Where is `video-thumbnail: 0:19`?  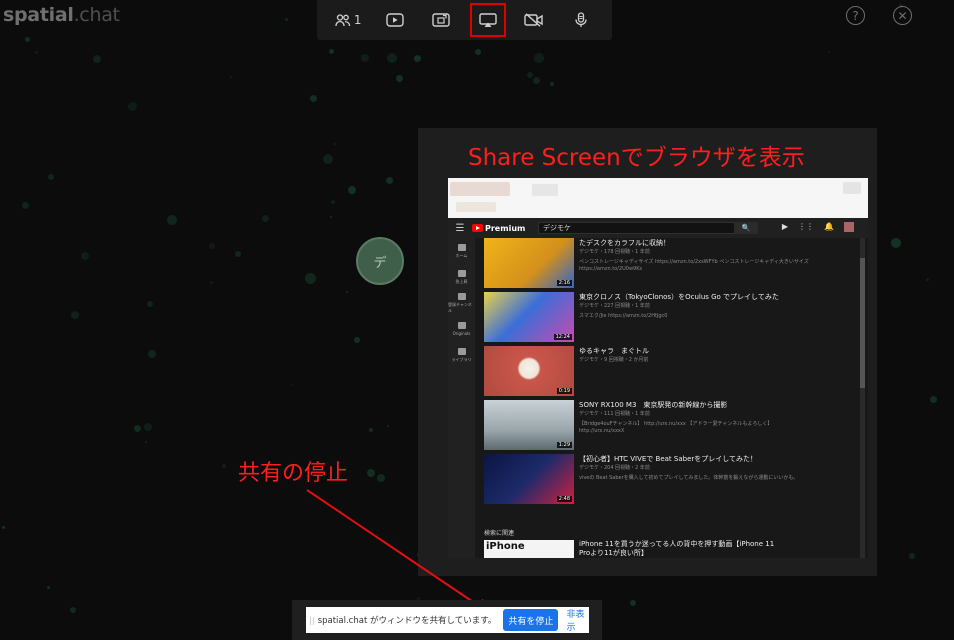
video-thumbnail: 0:19 is located at coordinates (529, 371).